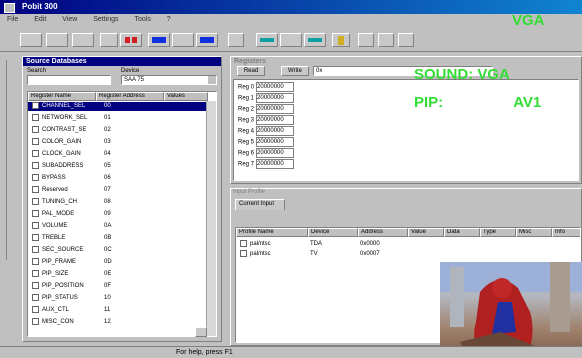  I want to click on column-header: Data, so click(462, 232).